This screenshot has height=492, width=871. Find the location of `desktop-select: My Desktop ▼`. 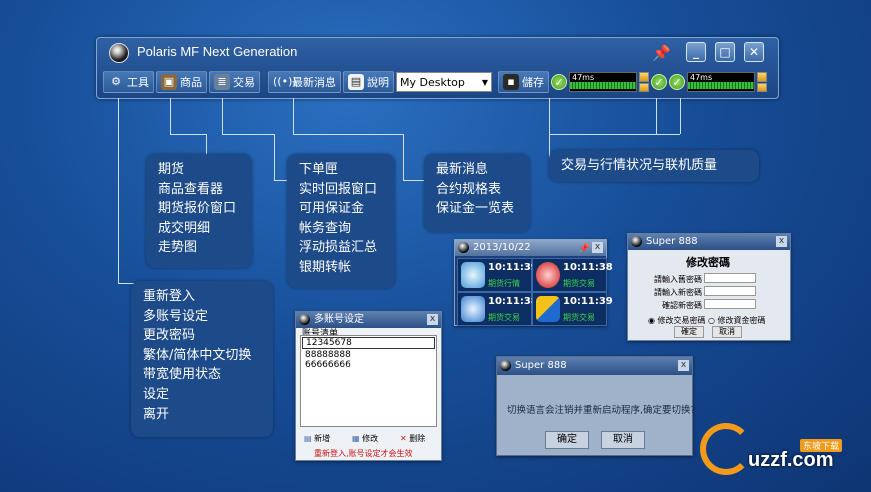

desktop-select: My Desktop ▼ is located at coordinates (444, 82).